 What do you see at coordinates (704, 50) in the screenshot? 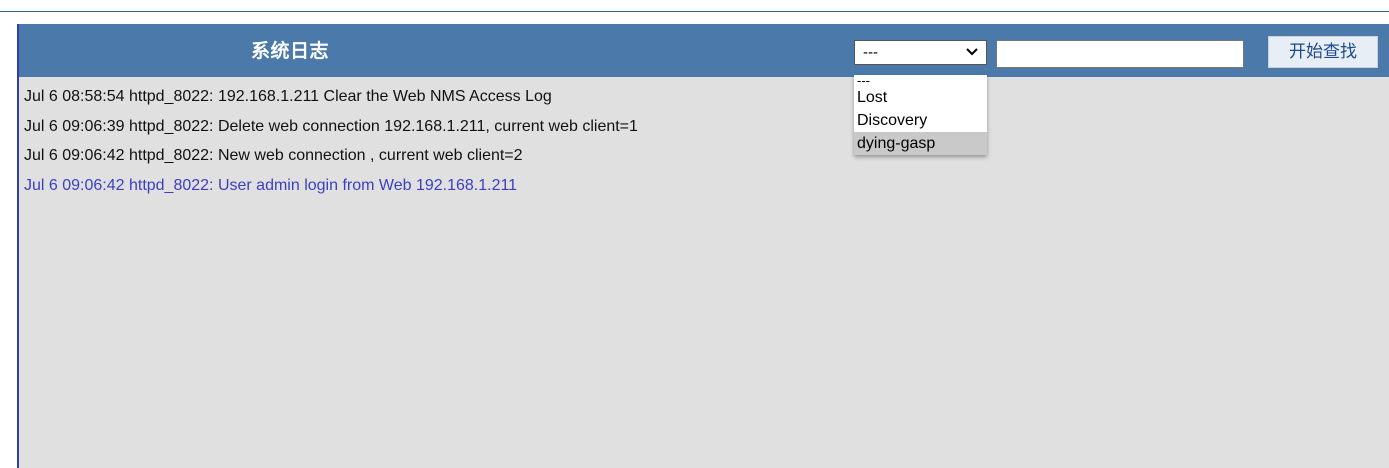
I see `panel-header: 系统日志 --- 开始查找` at bounding box center [704, 50].